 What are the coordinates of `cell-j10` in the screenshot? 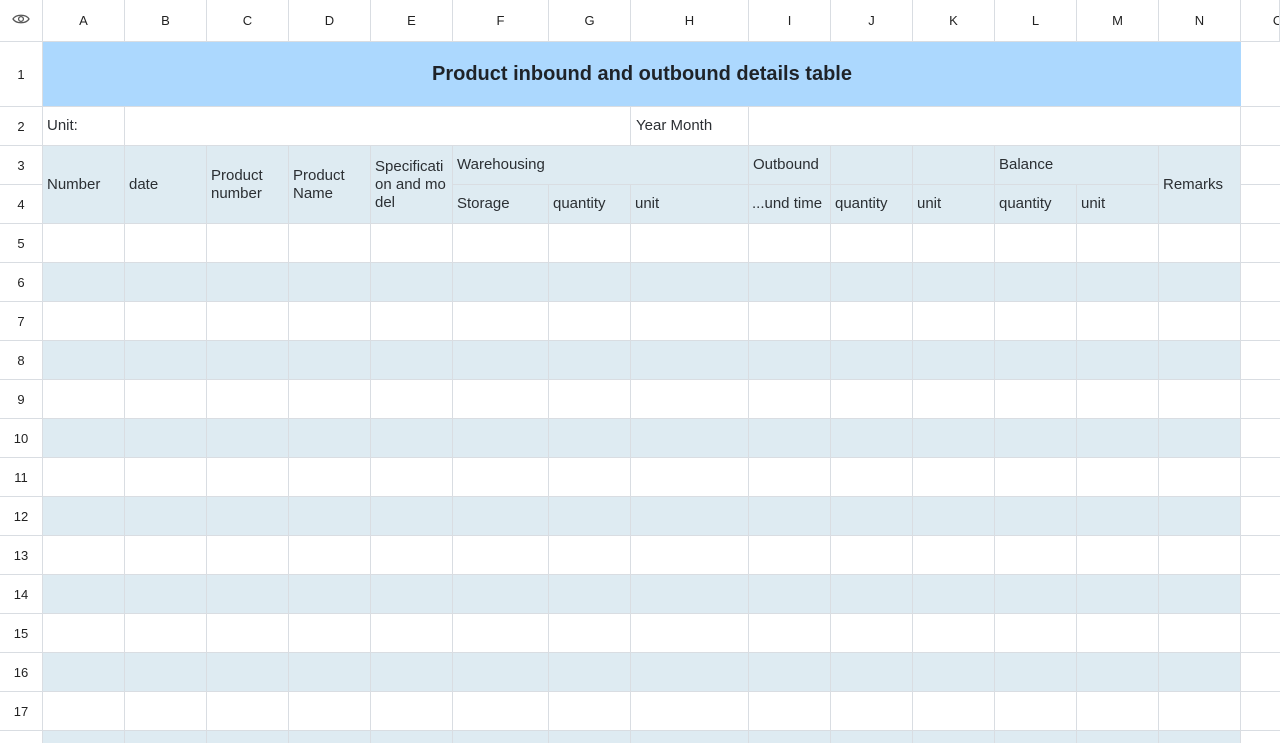 It's located at (872, 438).